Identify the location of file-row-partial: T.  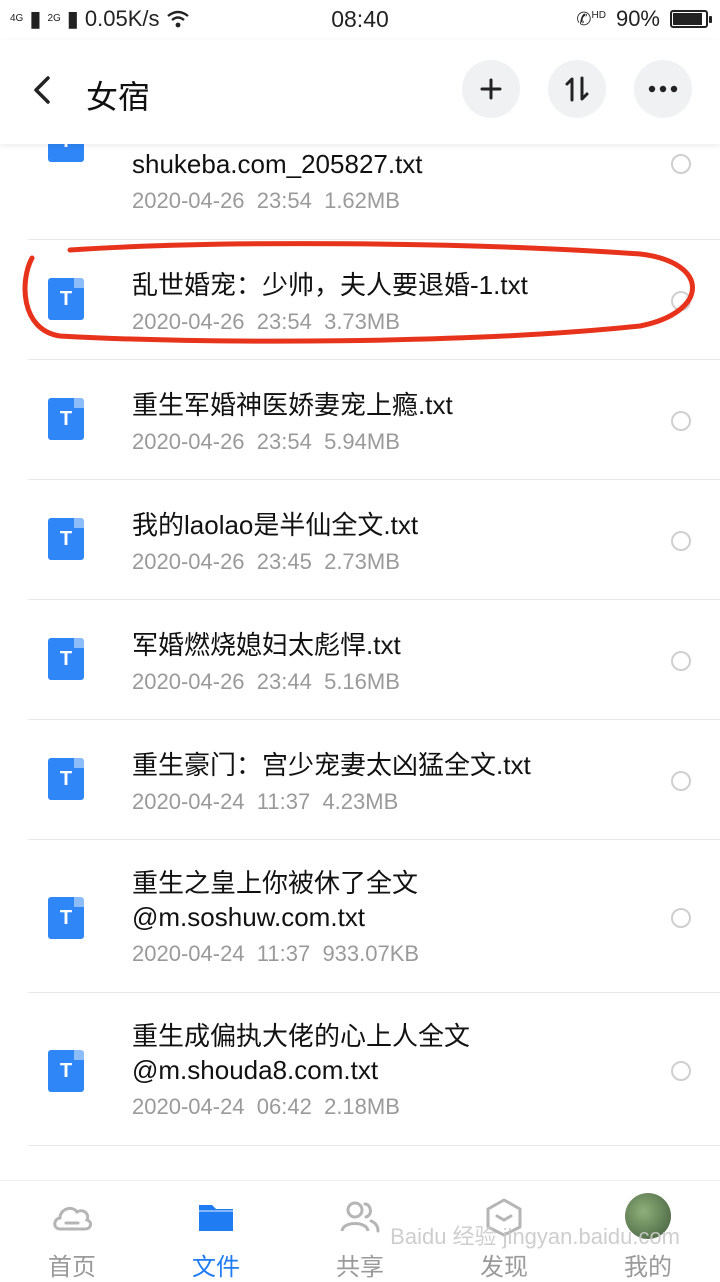
(360, 1163).